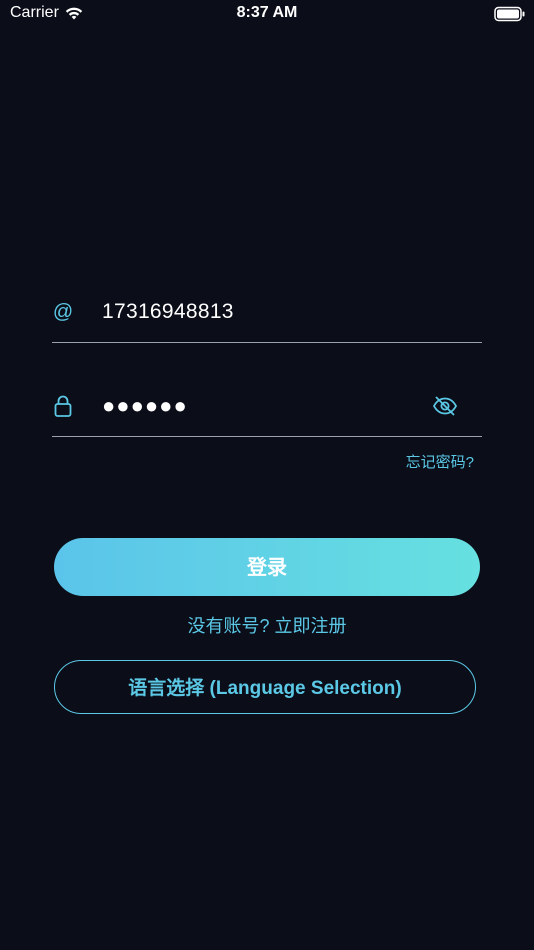  I want to click on battery-icon, so click(509, 14).